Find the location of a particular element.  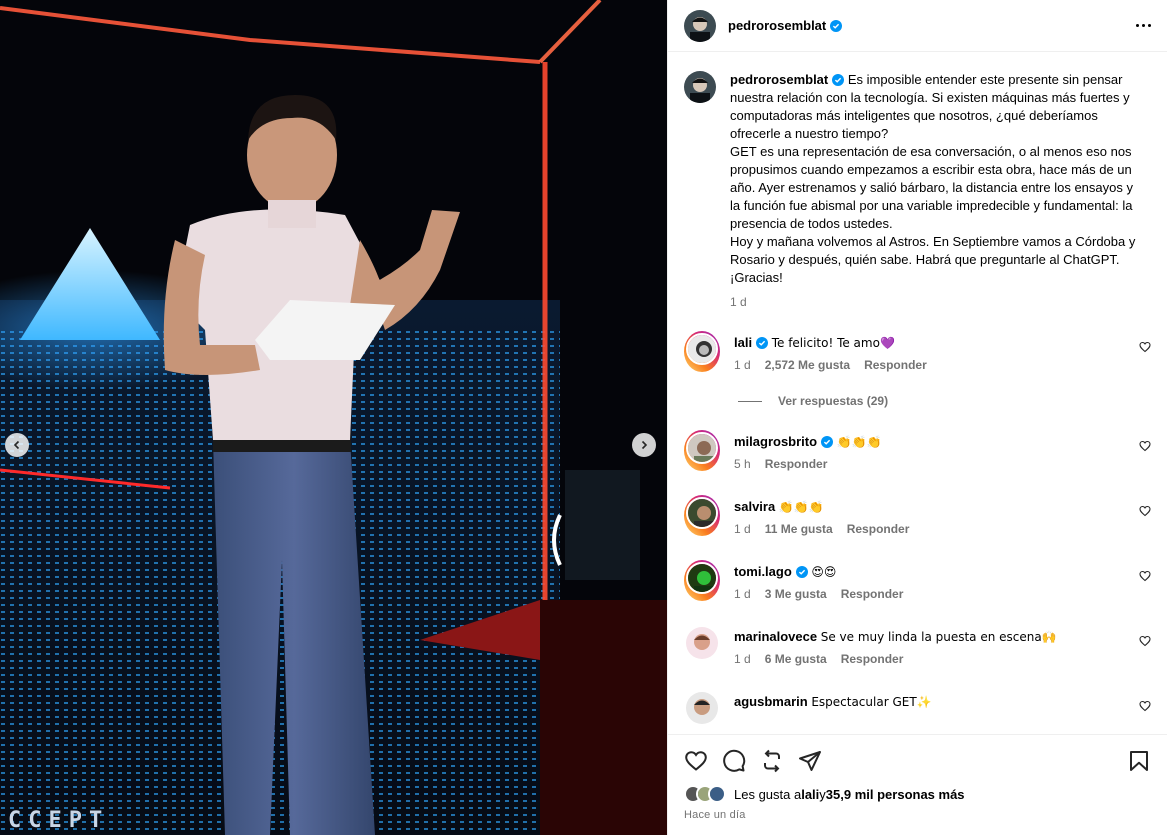

comment-item: milagrosbrito 👏👏👏 5 h Responder is located at coordinates (917, 450).